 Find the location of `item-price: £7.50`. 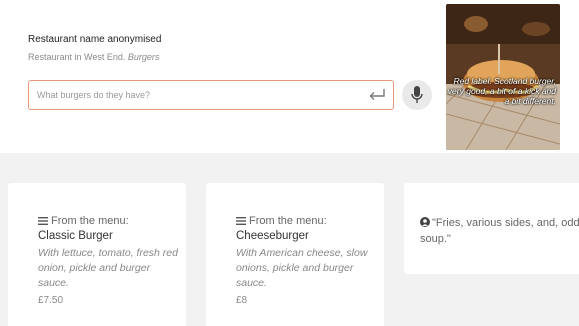

item-price: £7.50 is located at coordinates (51, 300).